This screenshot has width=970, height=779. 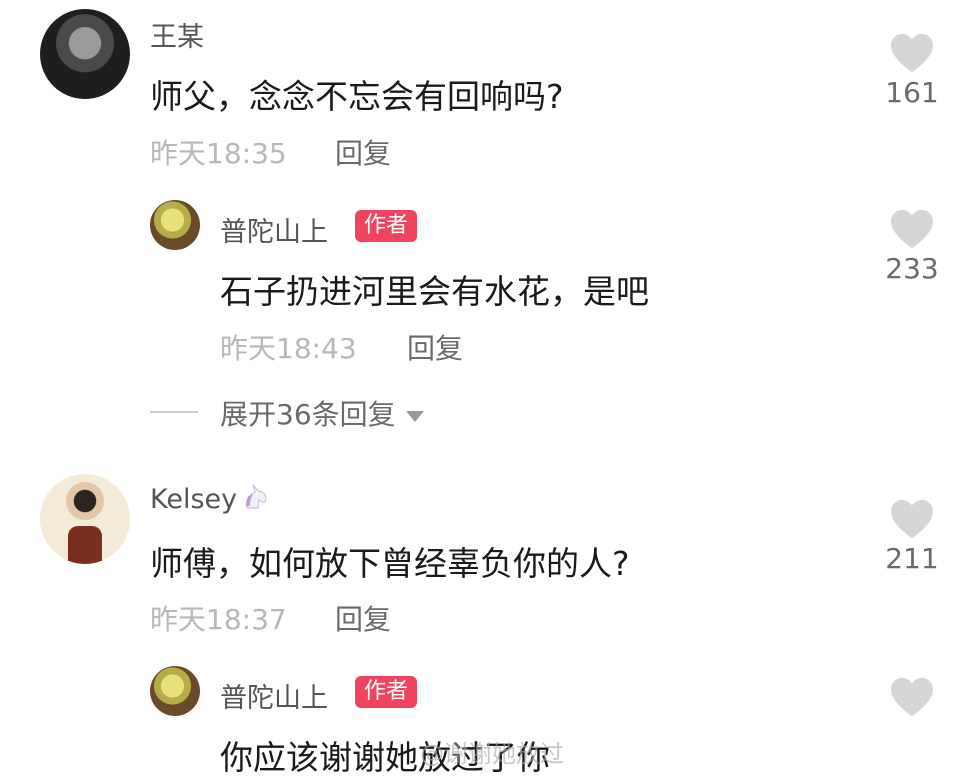 I want to click on like-count: 233, so click(x=912, y=268).